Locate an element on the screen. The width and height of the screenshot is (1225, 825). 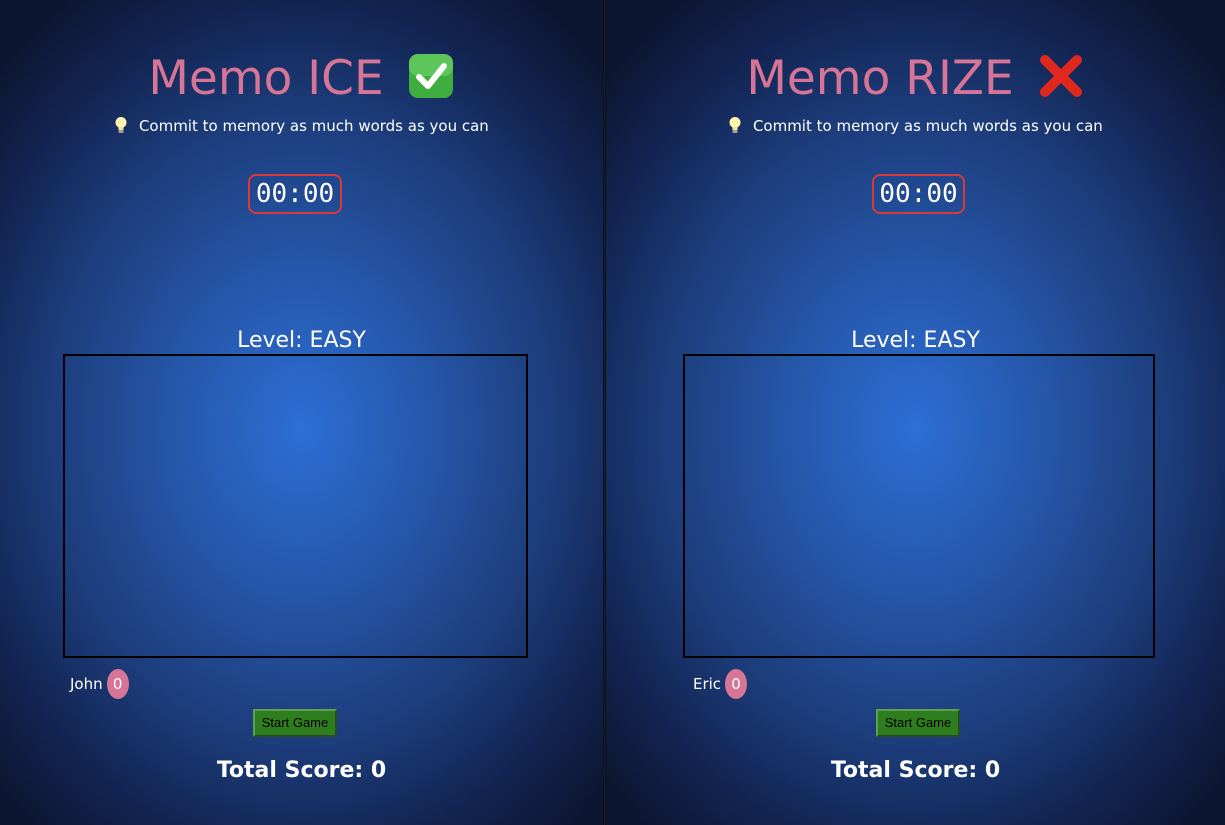
player-info: John 0 is located at coordinates (99, 684).